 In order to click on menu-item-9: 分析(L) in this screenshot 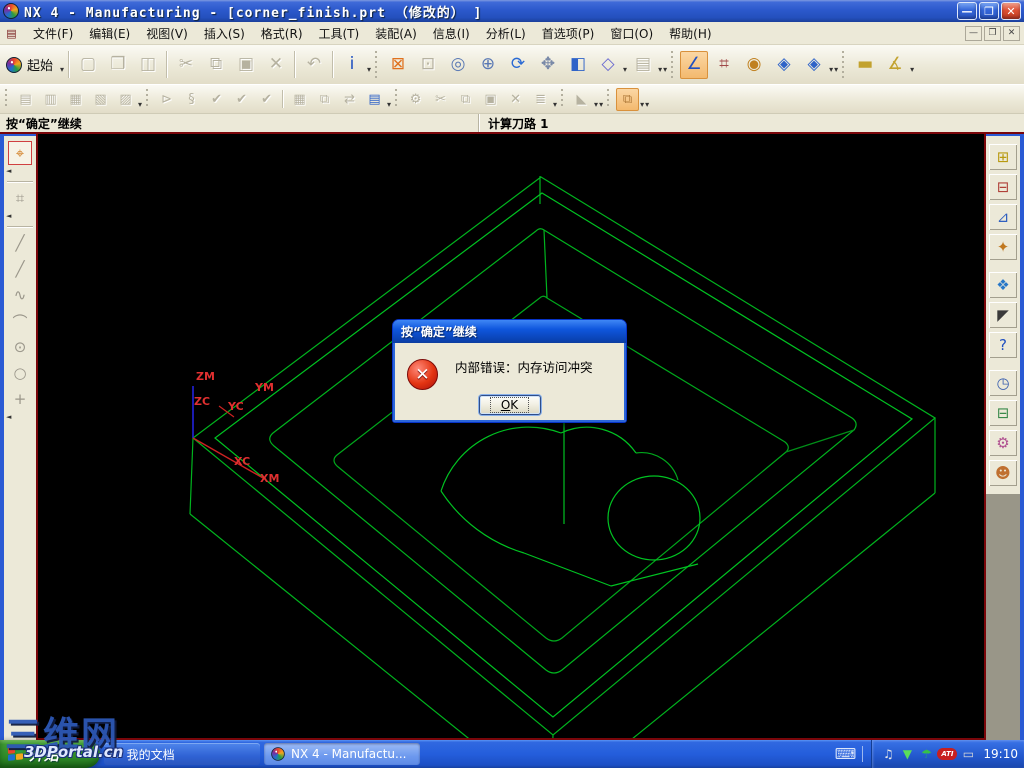, I will do `click(506, 33)`.